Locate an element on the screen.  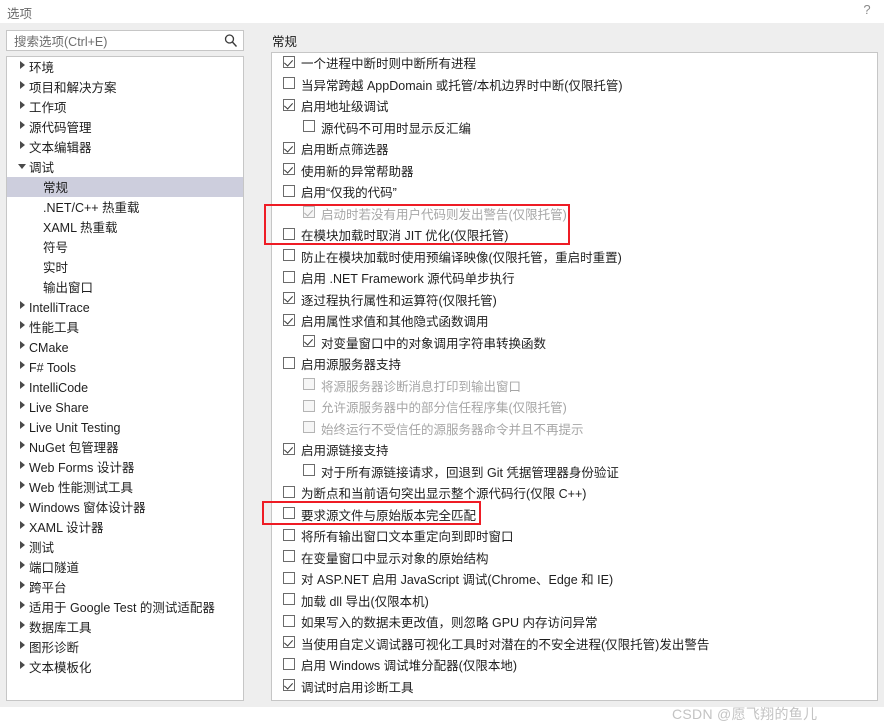
sidebar-item-2: 工作项 is located at coordinates (125, 107).